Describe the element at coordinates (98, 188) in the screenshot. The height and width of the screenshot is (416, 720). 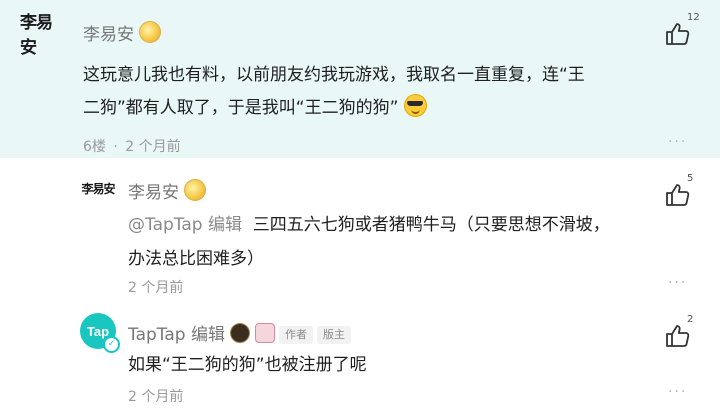
I see `reply-avatar: 李易安` at that location.